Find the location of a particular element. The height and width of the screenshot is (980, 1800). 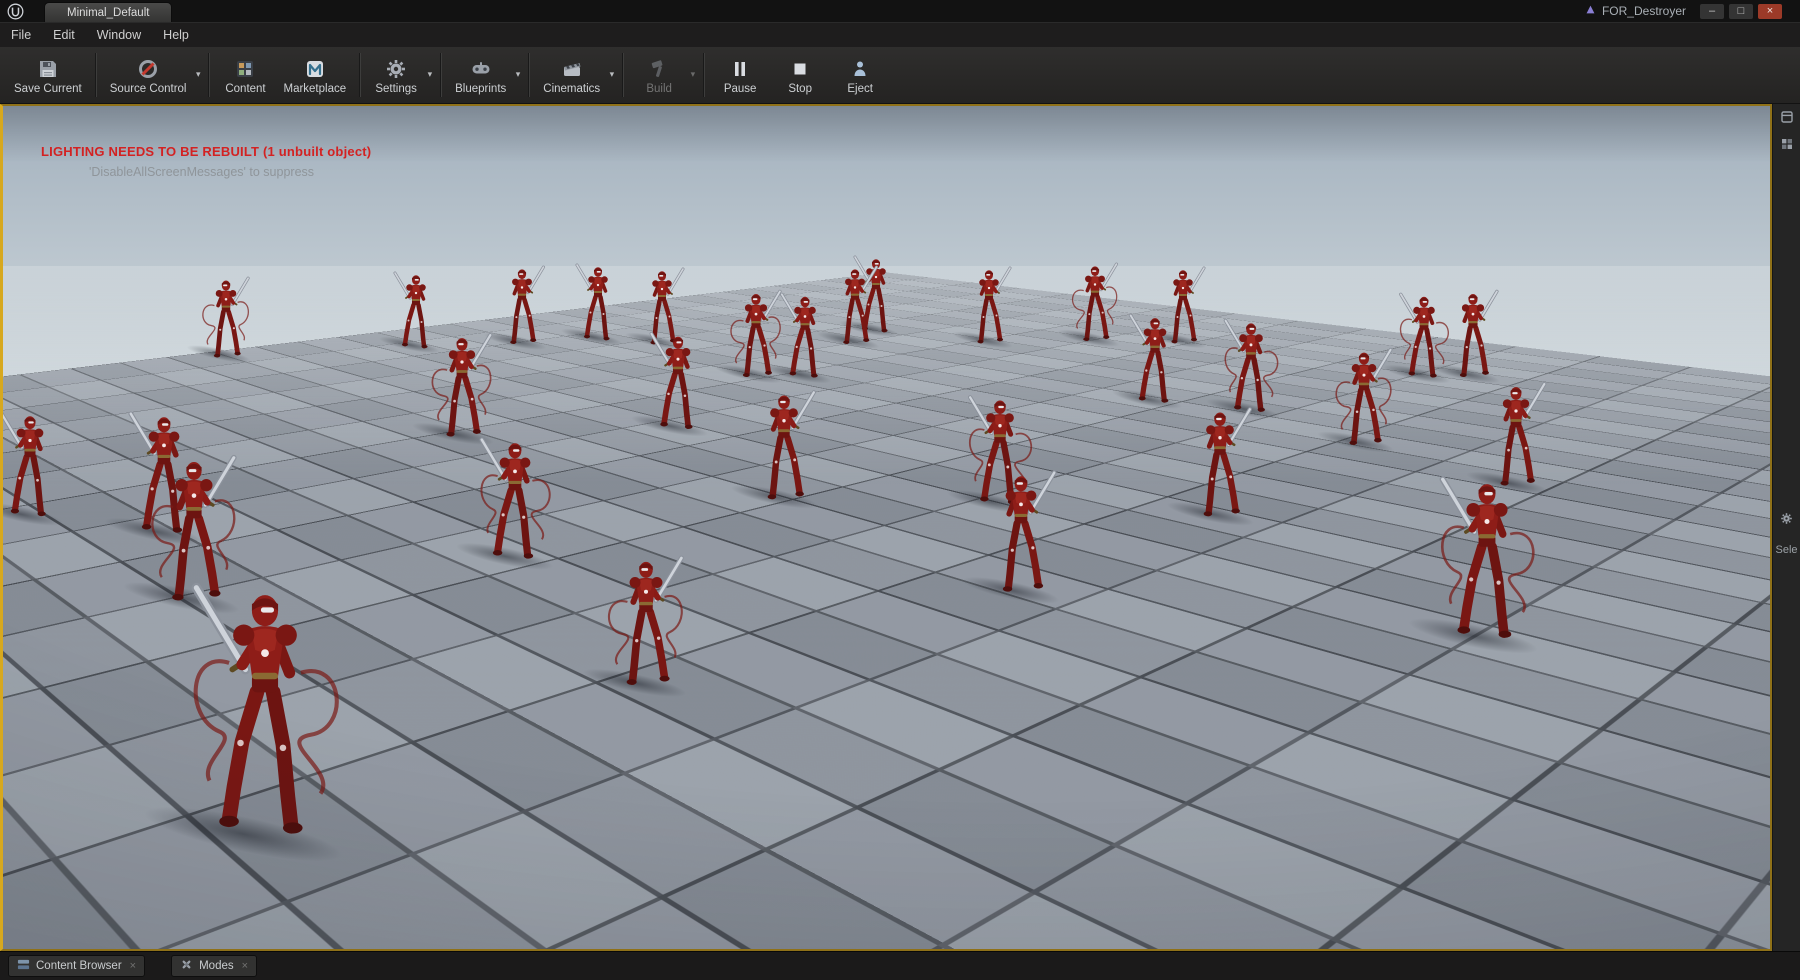

marketplace-icon is located at coordinates (315, 69).